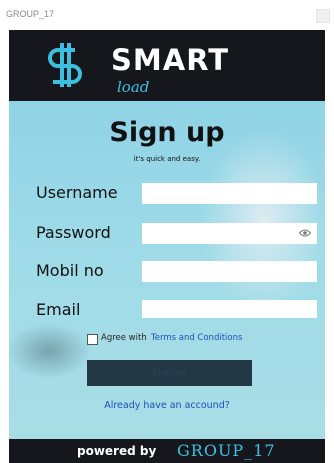  I want to click on password-input, so click(229, 233).